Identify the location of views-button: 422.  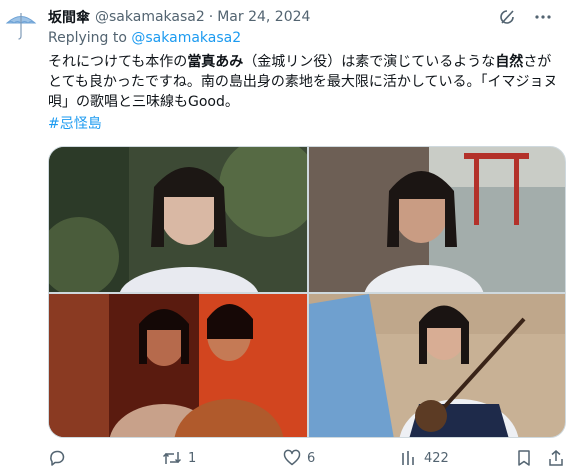
(424, 458).